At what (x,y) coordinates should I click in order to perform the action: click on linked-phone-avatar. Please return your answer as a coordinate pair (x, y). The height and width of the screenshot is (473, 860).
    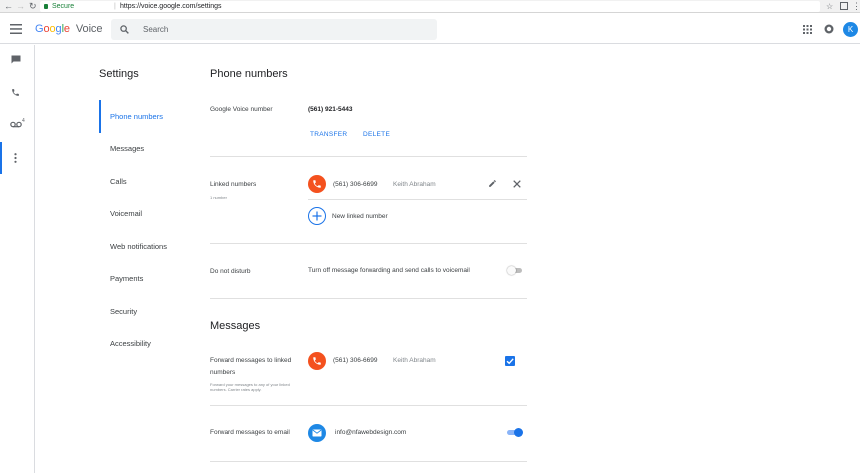
    Looking at the image, I should click on (317, 184).